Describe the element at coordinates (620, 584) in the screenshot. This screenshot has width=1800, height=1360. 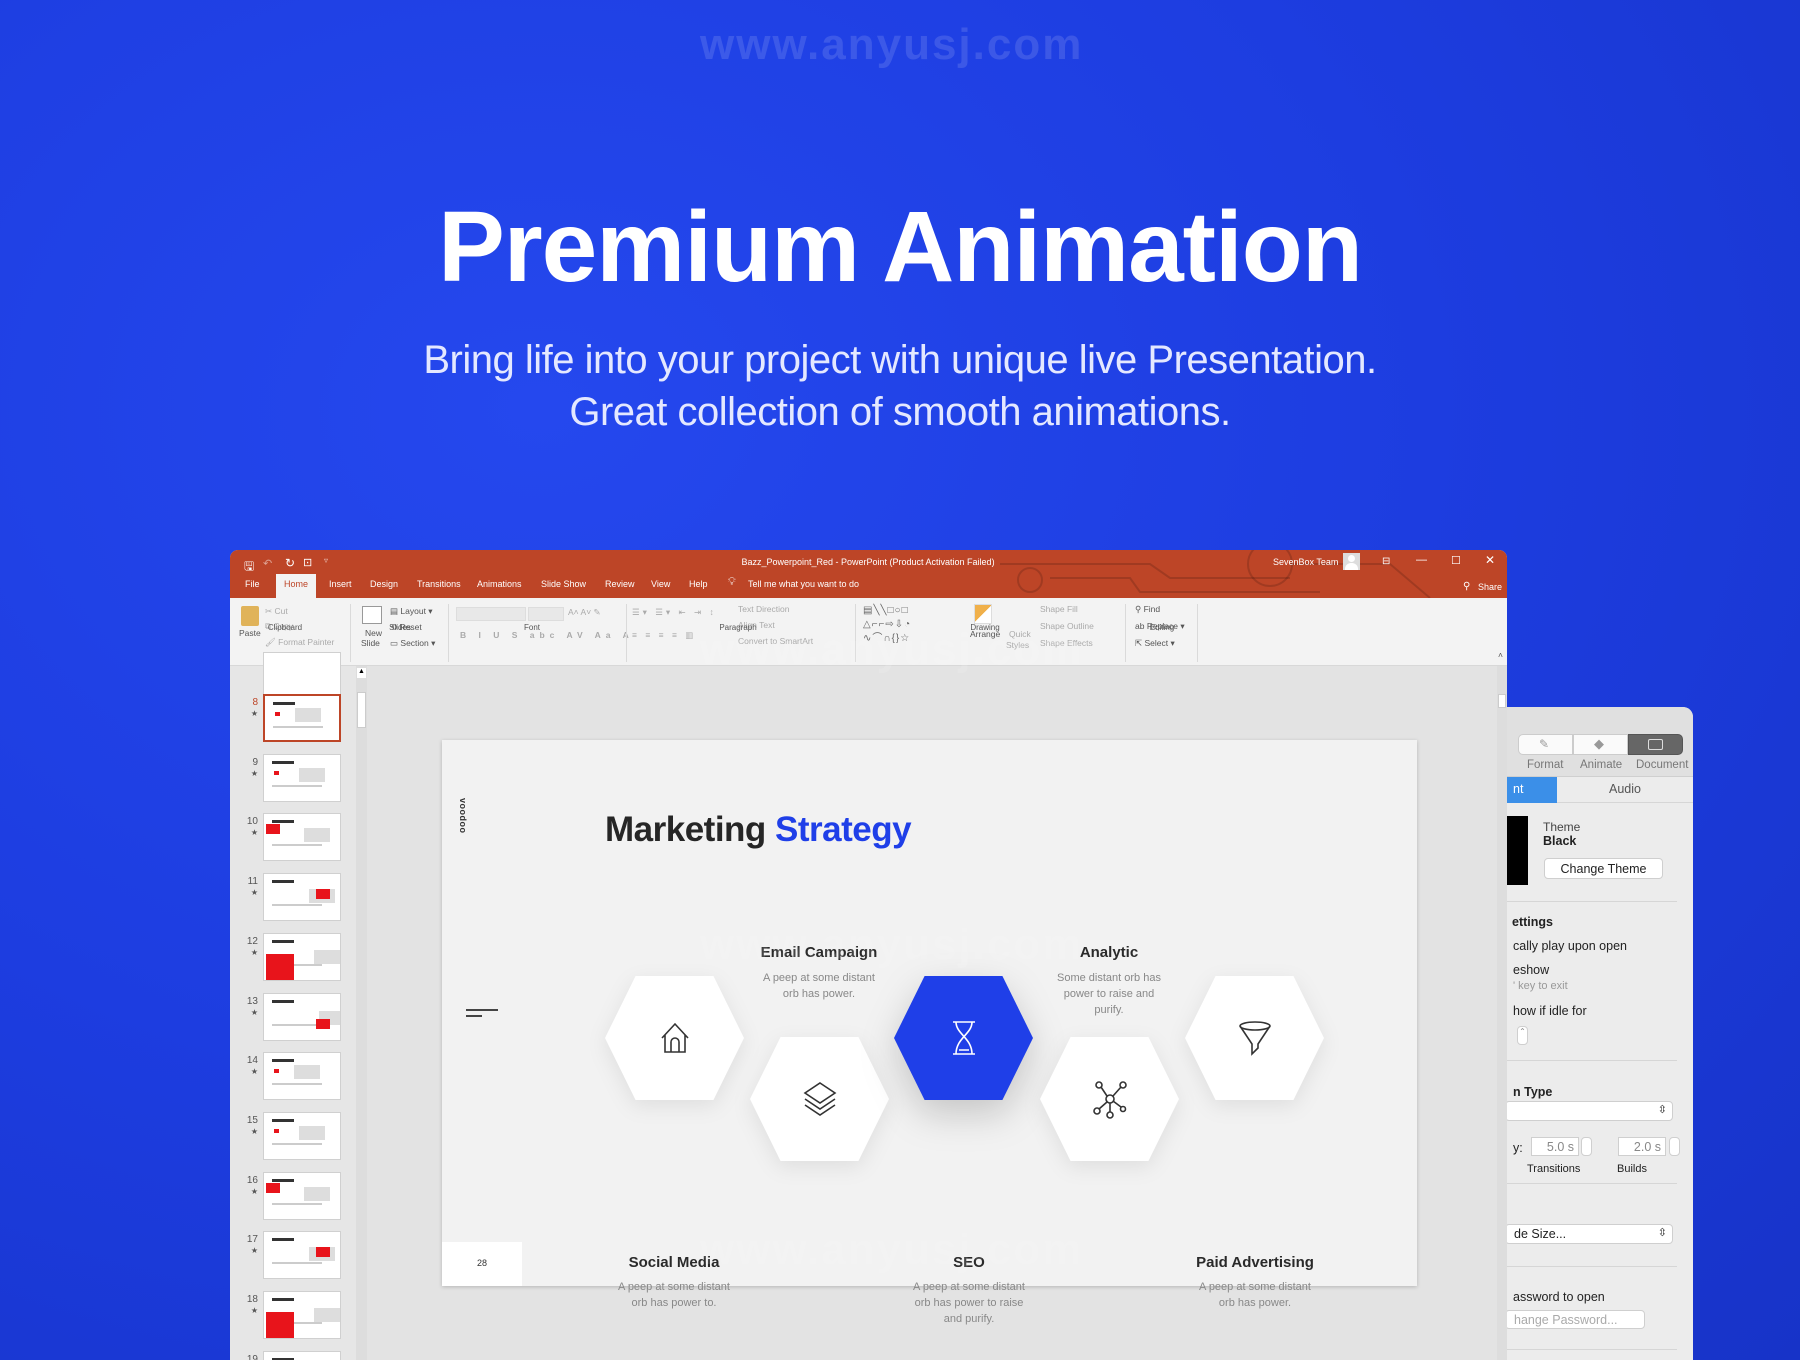
I see `tab-review: Review` at that location.